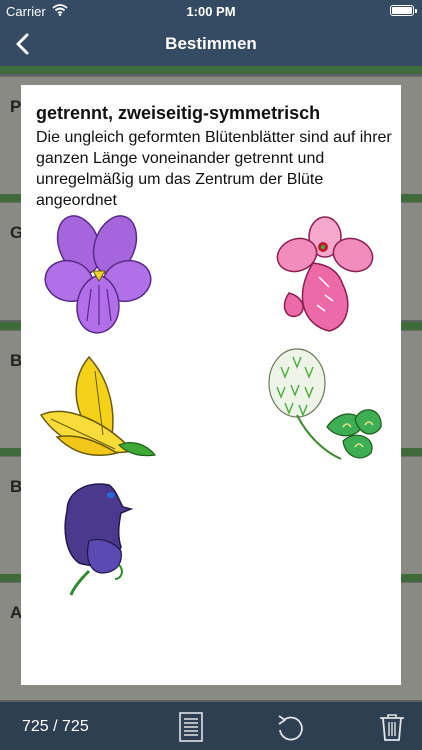  What do you see at coordinates (98, 406) in the screenshot?
I see `broom-flower-image` at bounding box center [98, 406].